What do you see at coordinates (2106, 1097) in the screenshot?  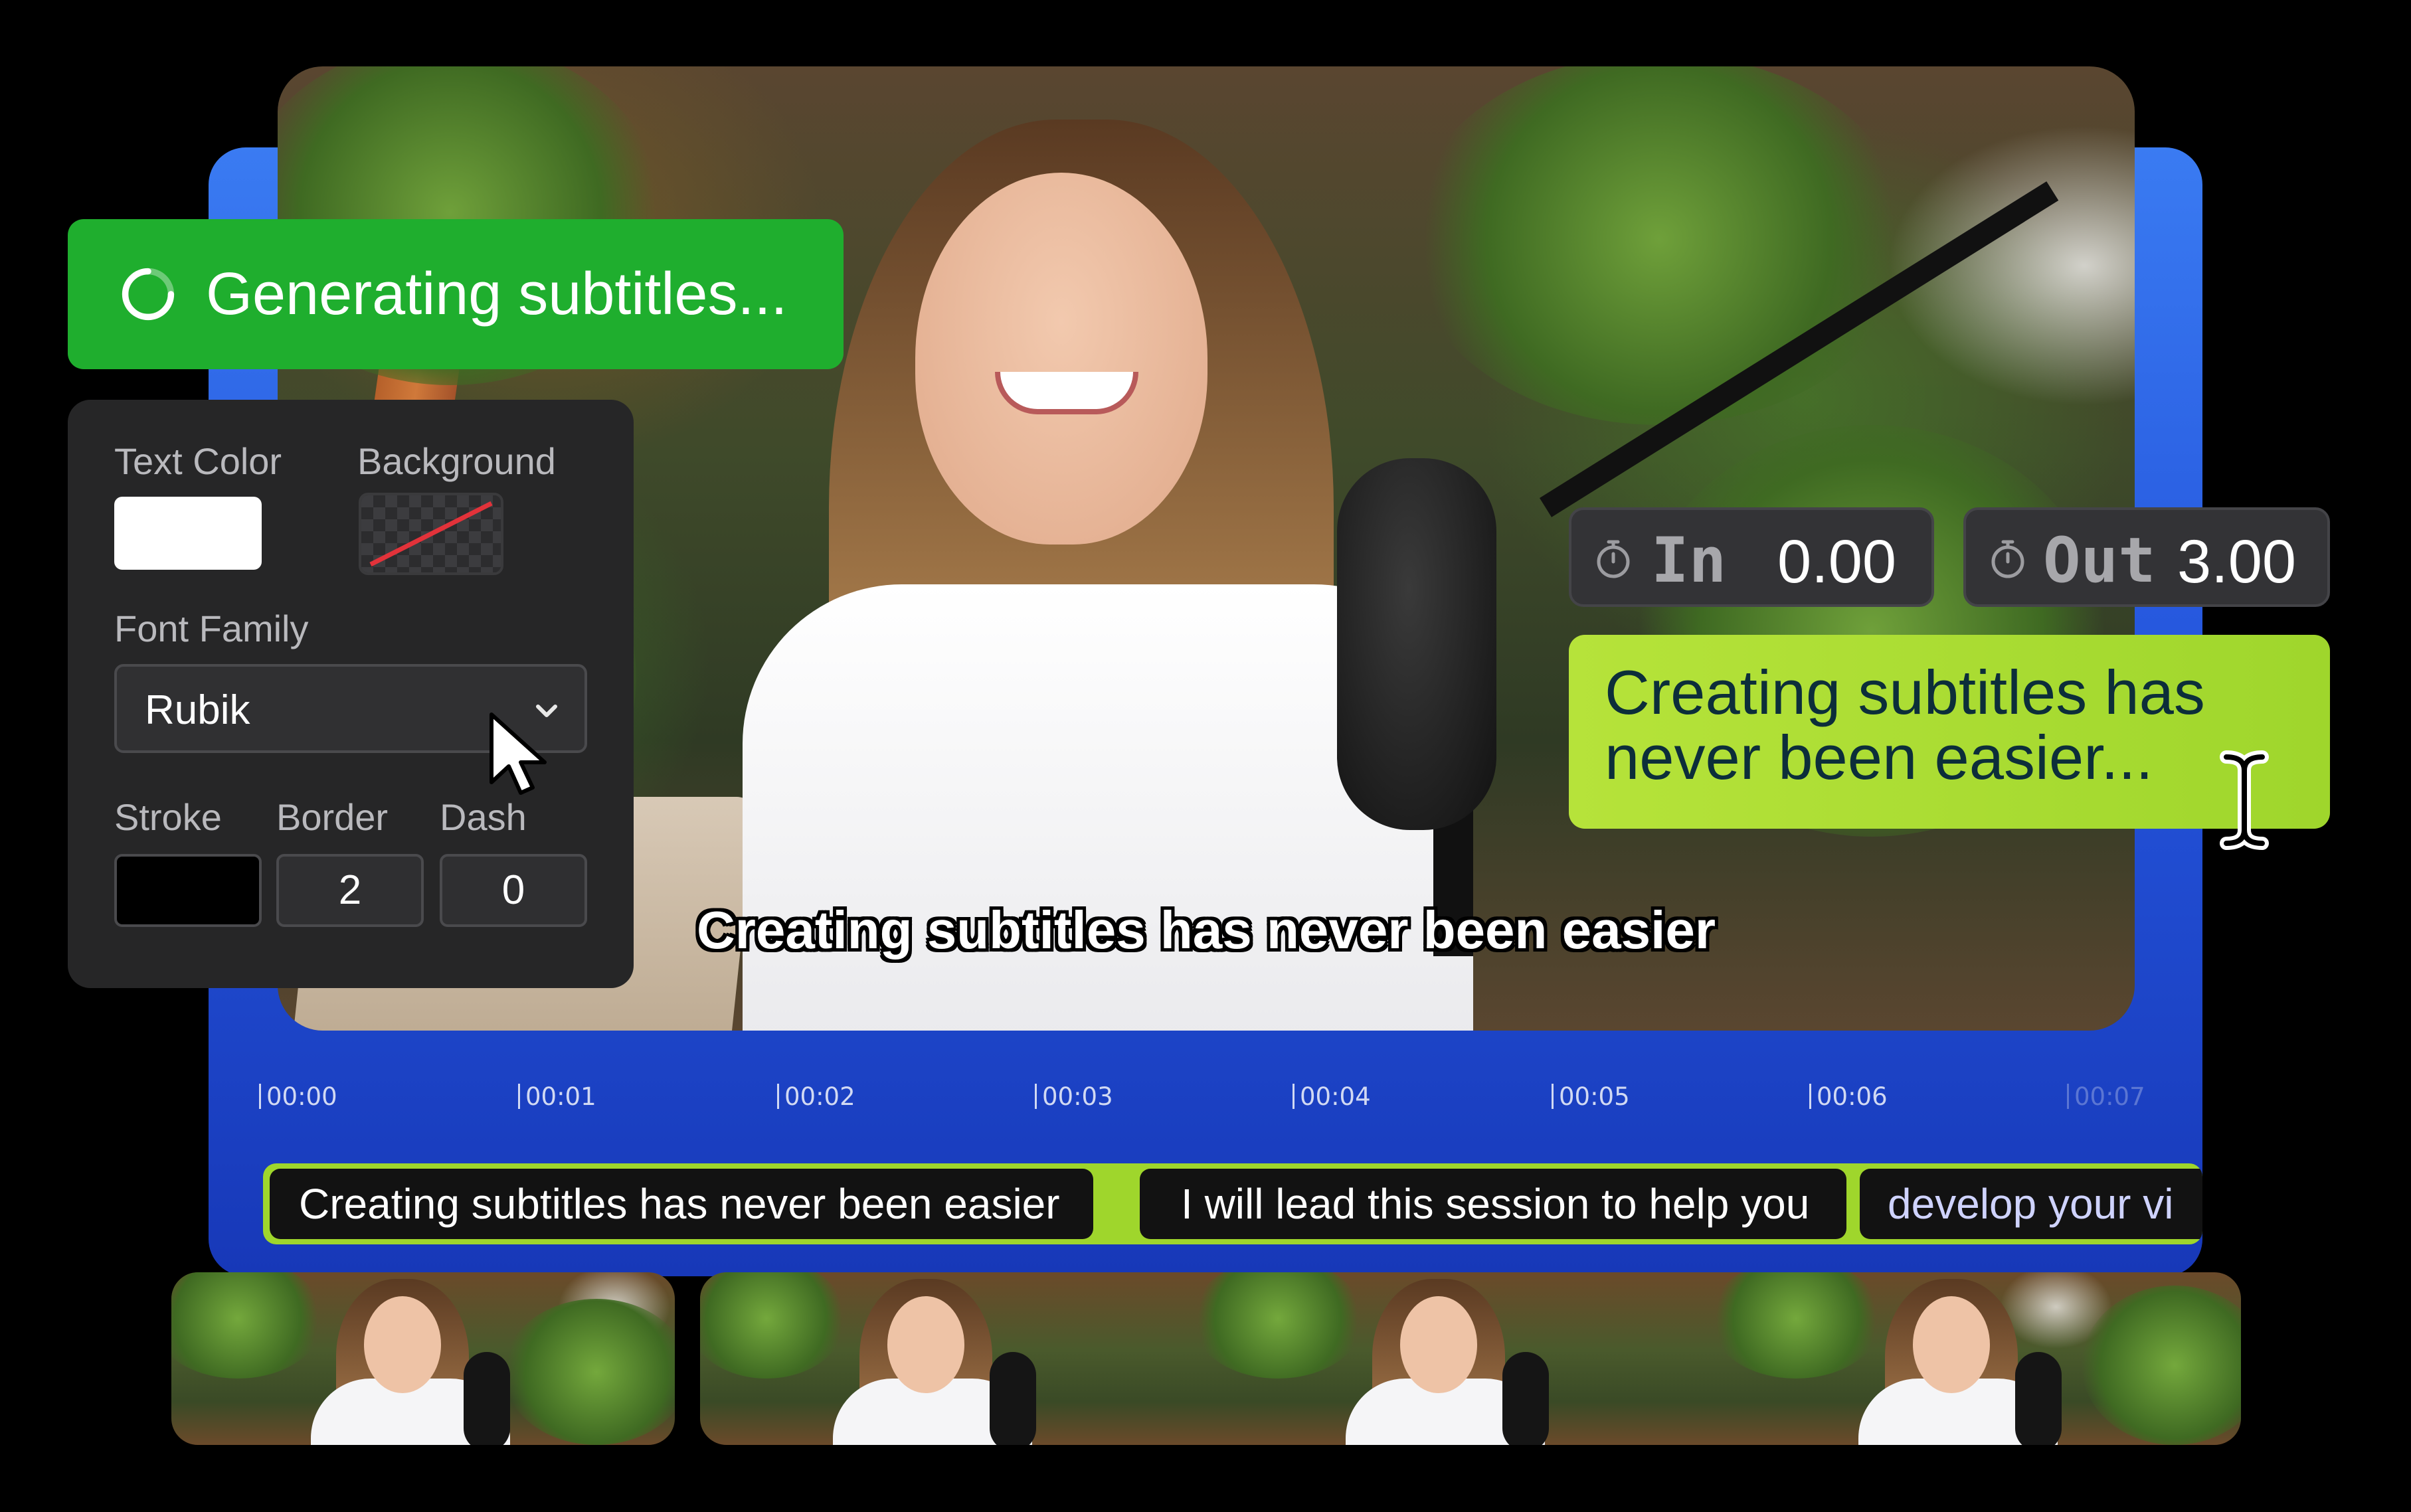 I see `ruler-tick: 00:07` at bounding box center [2106, 1097].